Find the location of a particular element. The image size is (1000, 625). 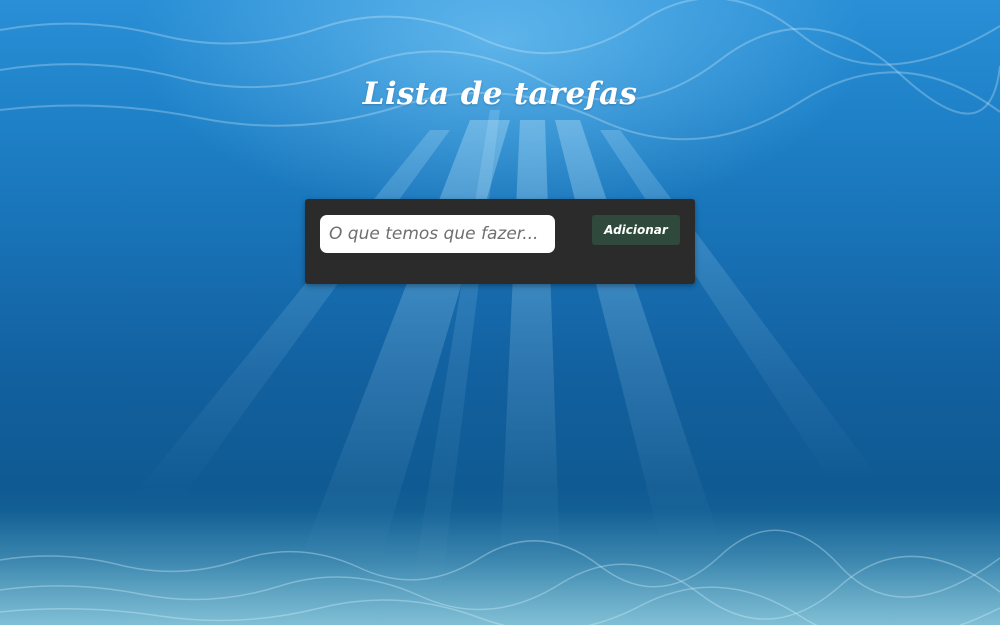

task-input is located at coordinates (437, 234).